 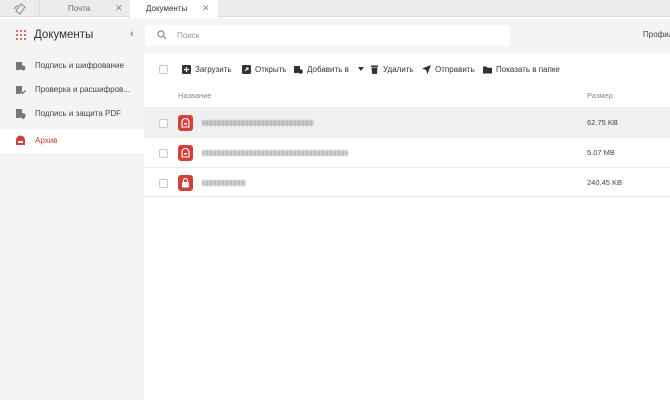 I want to click on sidebar-item-pdf: Подпись и защита PDF, so click(x=72, y=114).